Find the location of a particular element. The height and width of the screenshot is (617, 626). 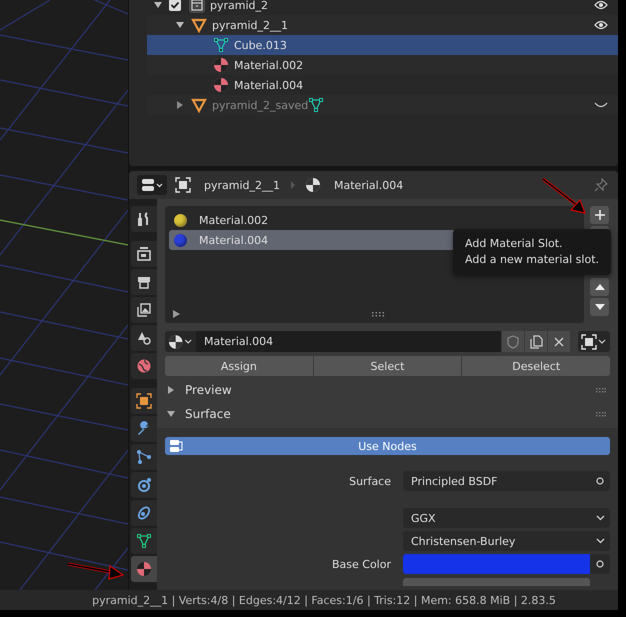

add-slot-button is located at coordinates (599, 215).